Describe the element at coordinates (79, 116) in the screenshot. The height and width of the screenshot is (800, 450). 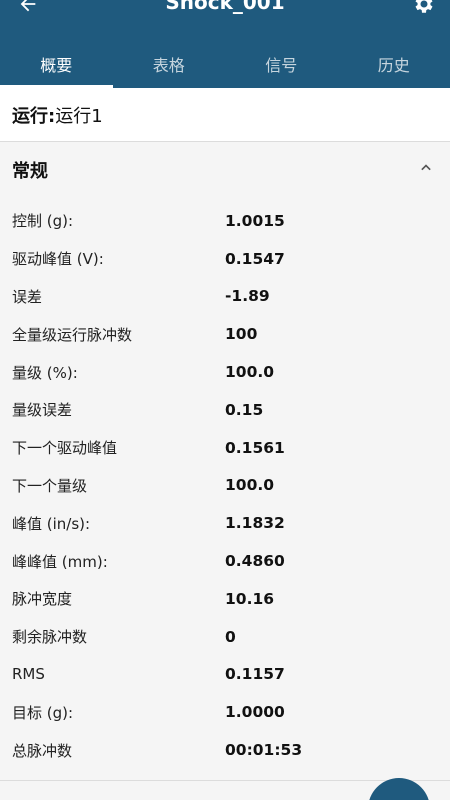
I see `run-value: 运行1` at that location.